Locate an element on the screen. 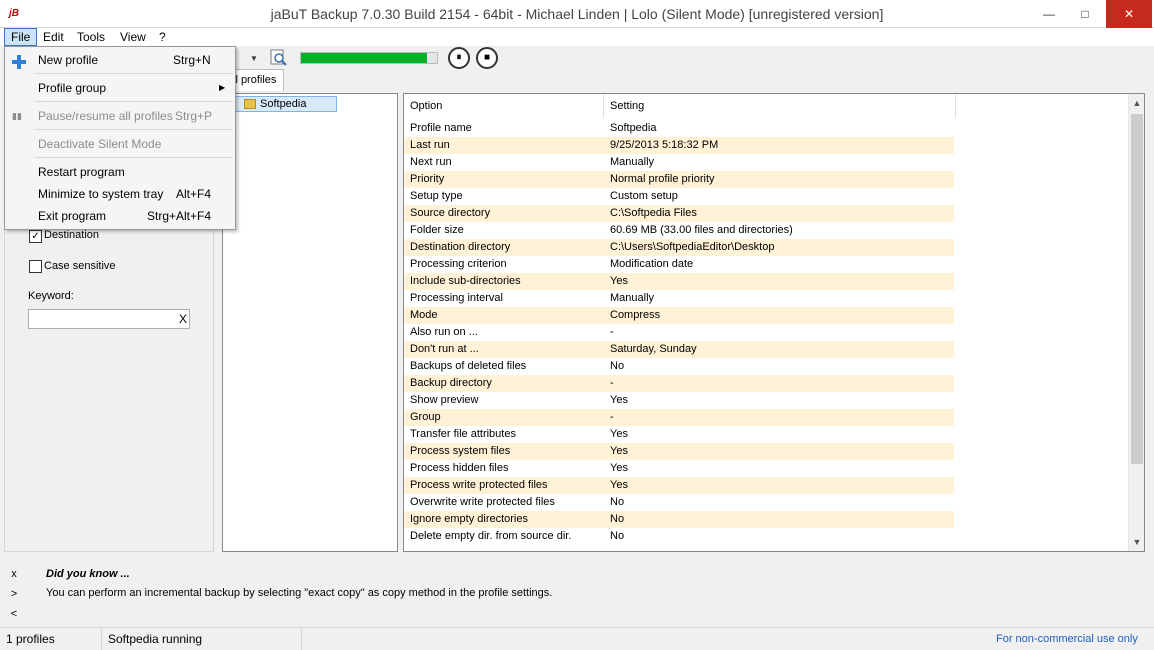 This screenshot has width=1154, height=650. menu-item-shortcut: Strg+Alt+F4 is located at coordinates (179, 216).